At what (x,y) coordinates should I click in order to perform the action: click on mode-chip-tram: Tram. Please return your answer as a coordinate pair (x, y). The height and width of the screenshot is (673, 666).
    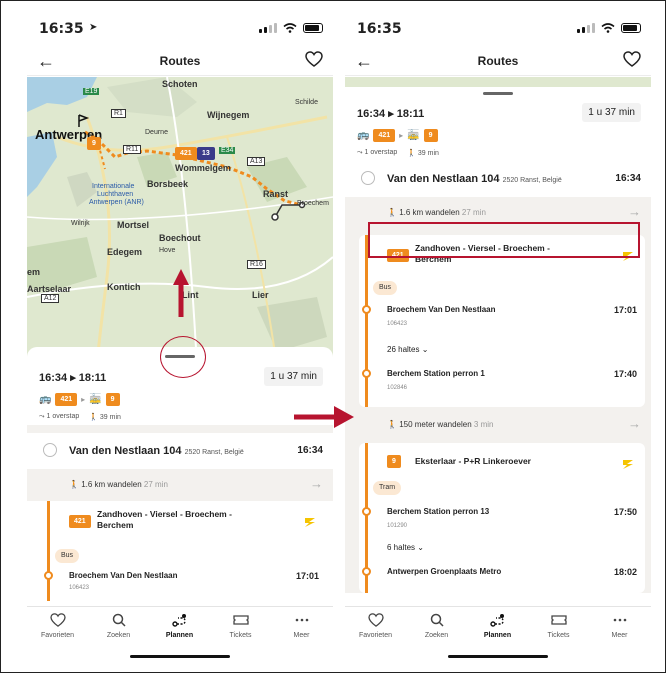
    Looking at the image, I should click on (387, 488).